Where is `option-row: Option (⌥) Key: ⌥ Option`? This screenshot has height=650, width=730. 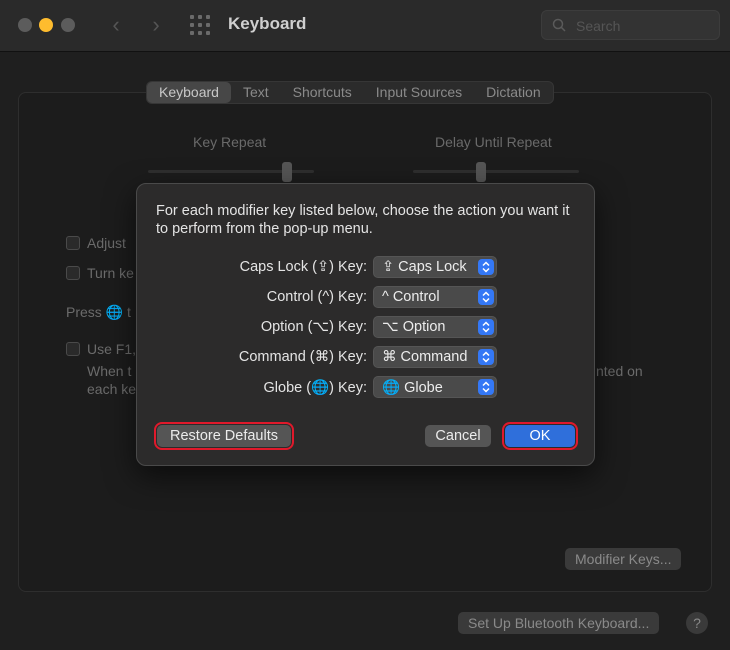 option-row: Option (⌥) Key: ⌥ Option is located at coordinates (366, 327).